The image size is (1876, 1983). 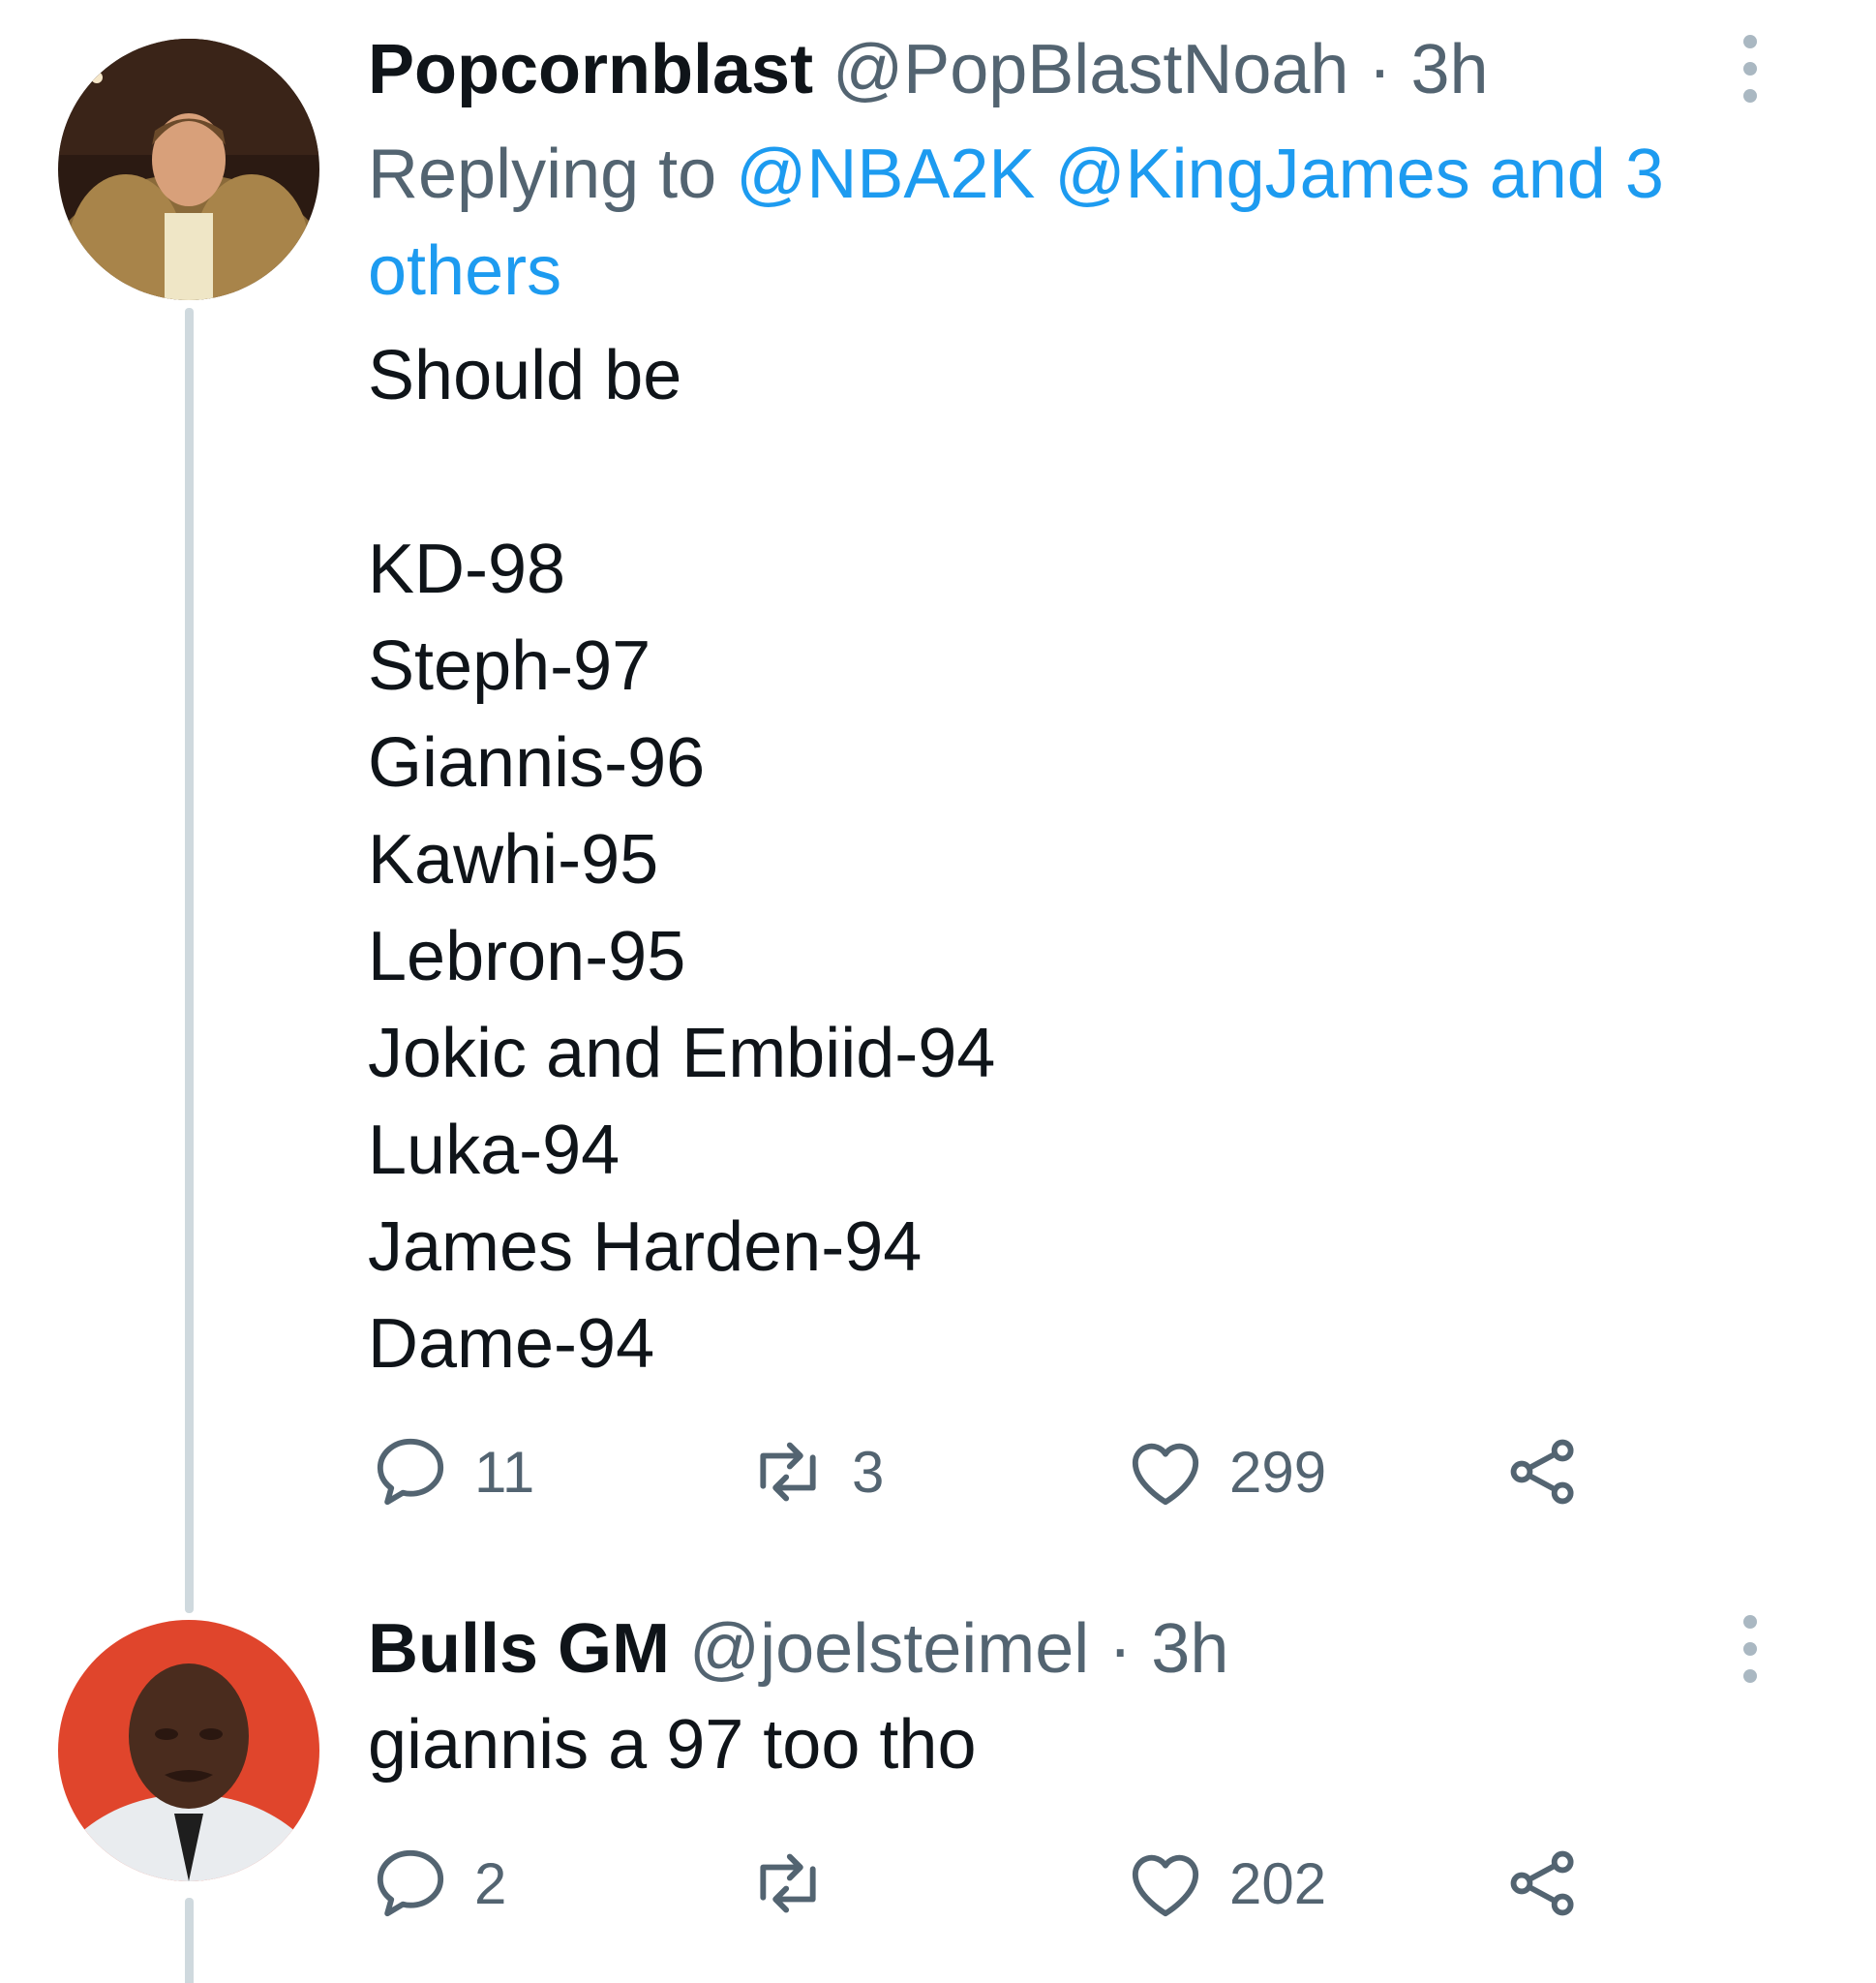 I want to click on tweet-text-line: James Harden-94, so click(x=645, y=1247).